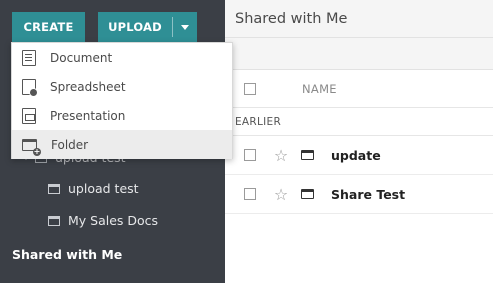 Image resolution: width=493 pixels, height=283 pixels. What do you see at coordinates (30, 87) in the screenshot?
I see `spreadsheet-icon` at bounding box center [30, 87].